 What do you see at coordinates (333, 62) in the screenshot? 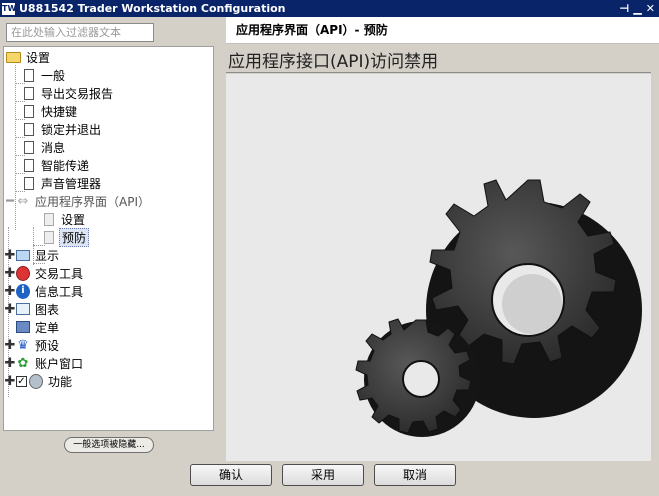
I see `page-title: 应用程序接口(API)访问禁用` at bounding box center [333, 62].